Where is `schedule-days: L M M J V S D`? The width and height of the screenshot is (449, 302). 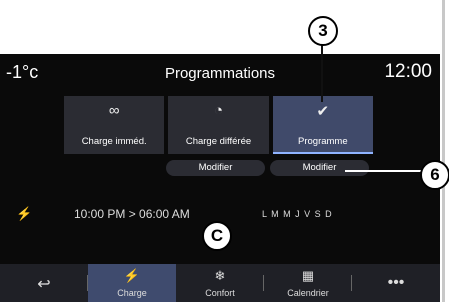 schedule-days: L M M J V S D is located at coordinates (297, 214).